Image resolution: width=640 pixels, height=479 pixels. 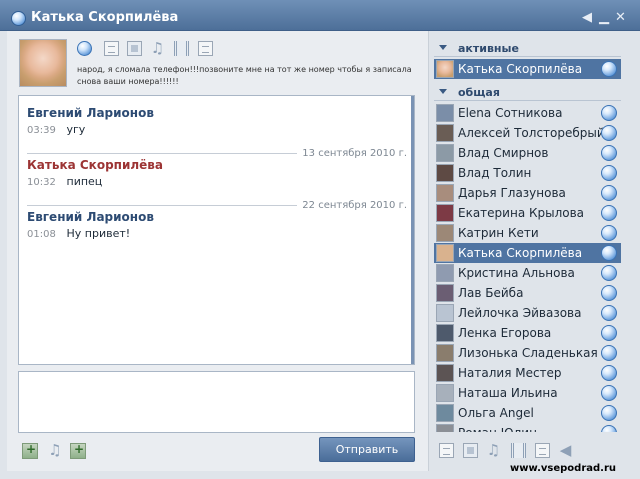 What do you see at coordinates (625, 267) in the screenshot?
I see `contact-list-scrollbar` at bounding box center [625, 267].